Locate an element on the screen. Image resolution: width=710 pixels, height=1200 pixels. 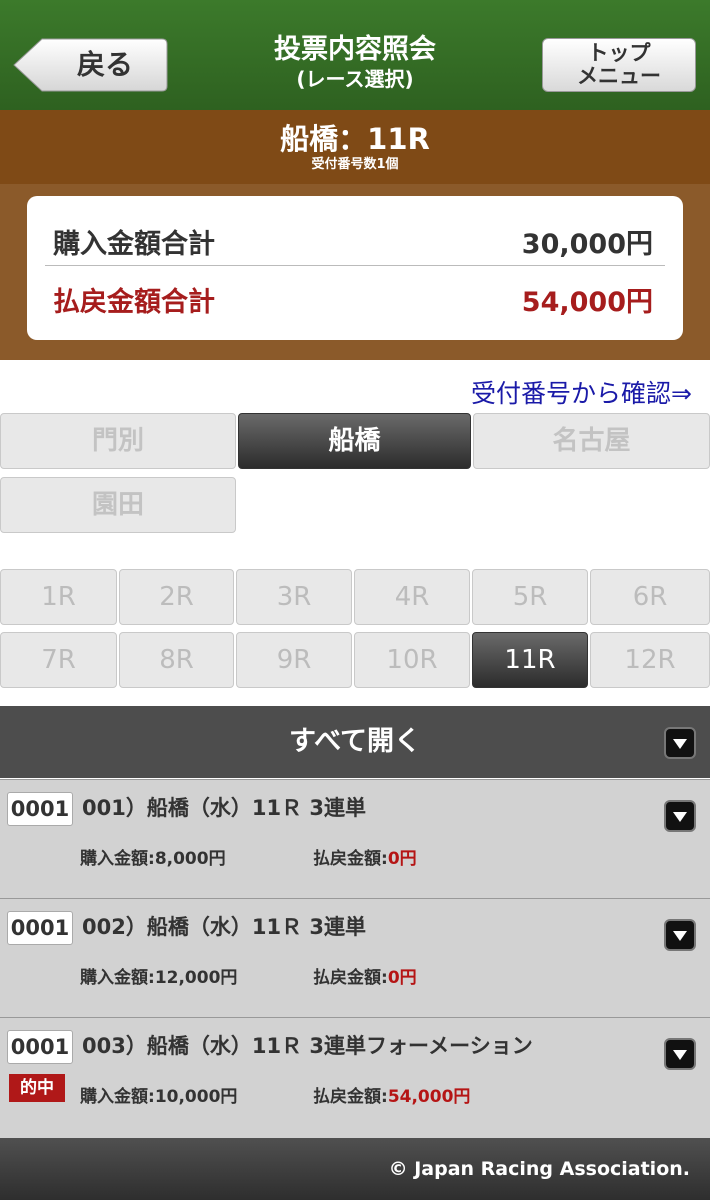
race-tab-11: 11R is located at coordinates (530, 660).